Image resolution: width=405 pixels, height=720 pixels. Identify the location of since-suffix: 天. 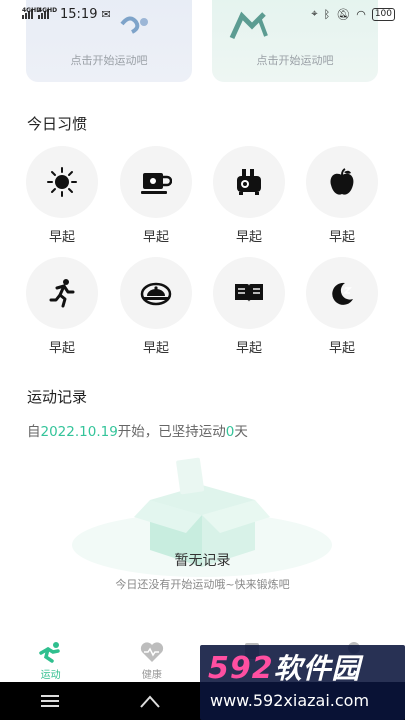
(241, 432).